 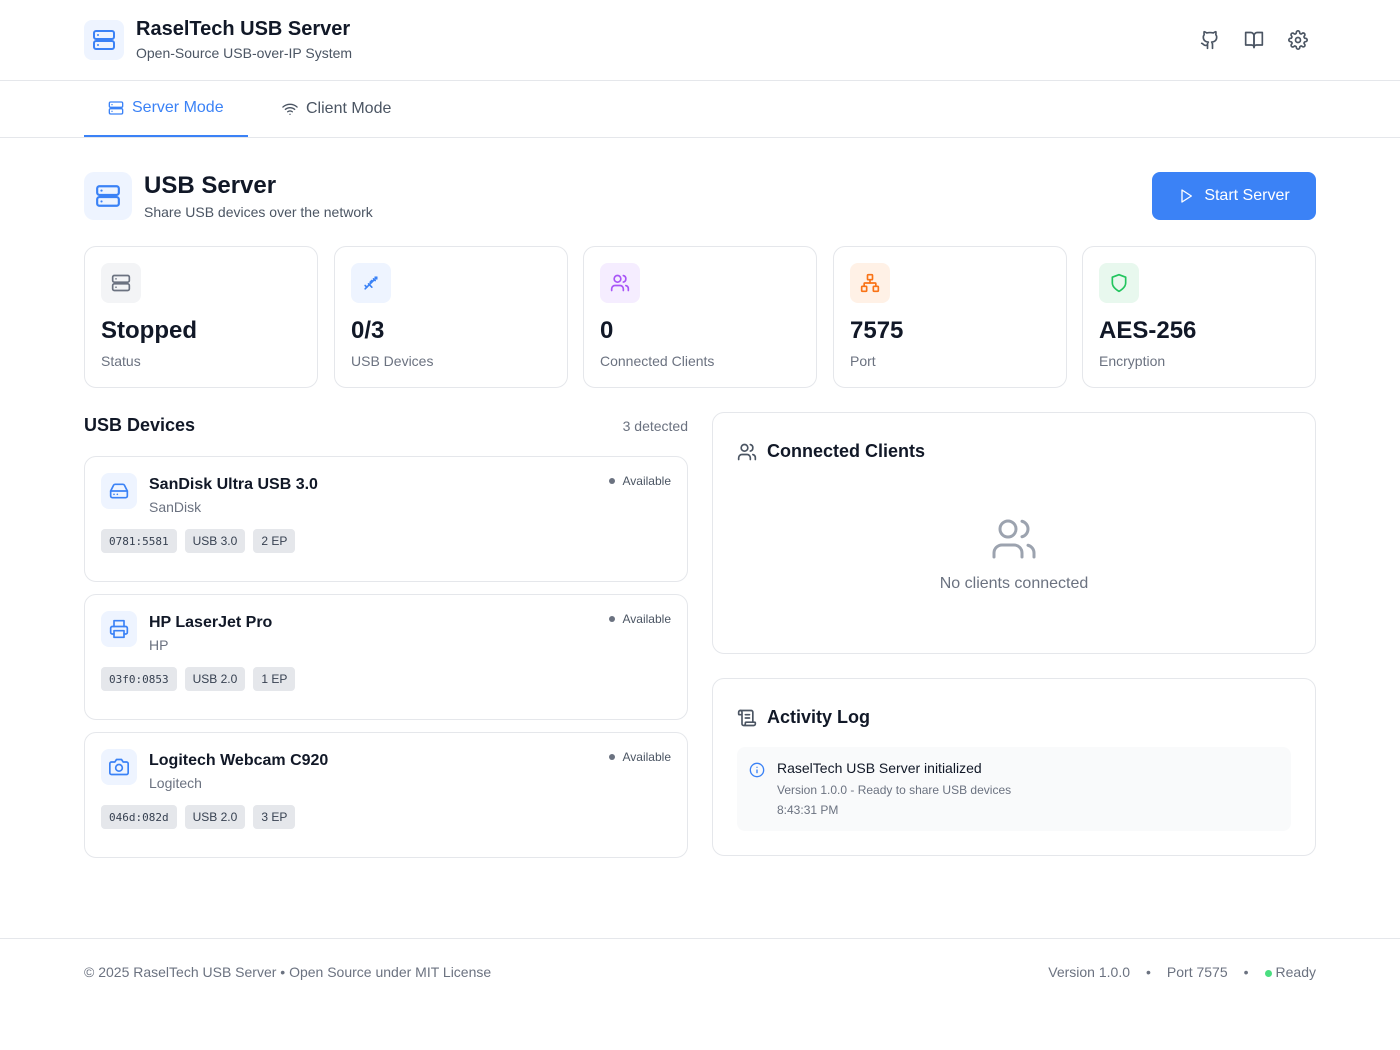 What do you see at coordinates (1268, 973) in the screenshot?
I see `ready-dot` at bounding box center [1268, 973].